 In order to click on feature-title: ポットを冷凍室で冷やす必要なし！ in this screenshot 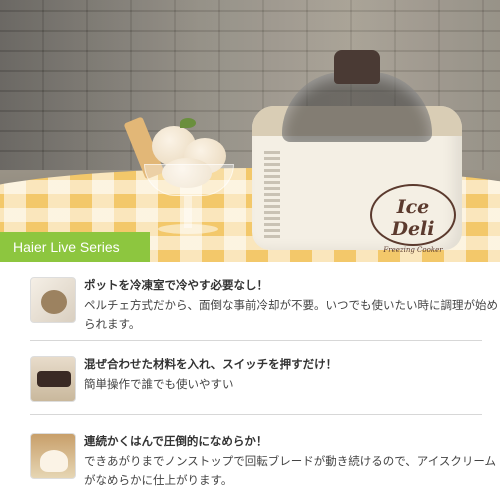, I will do `click(176, 285)`.